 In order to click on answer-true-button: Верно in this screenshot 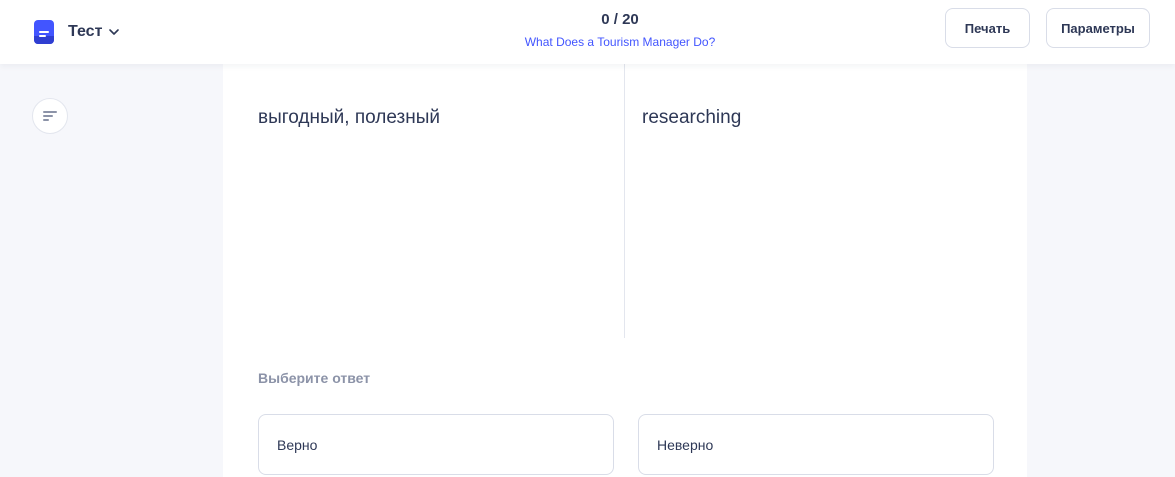, I will do `click(436, 444)`.